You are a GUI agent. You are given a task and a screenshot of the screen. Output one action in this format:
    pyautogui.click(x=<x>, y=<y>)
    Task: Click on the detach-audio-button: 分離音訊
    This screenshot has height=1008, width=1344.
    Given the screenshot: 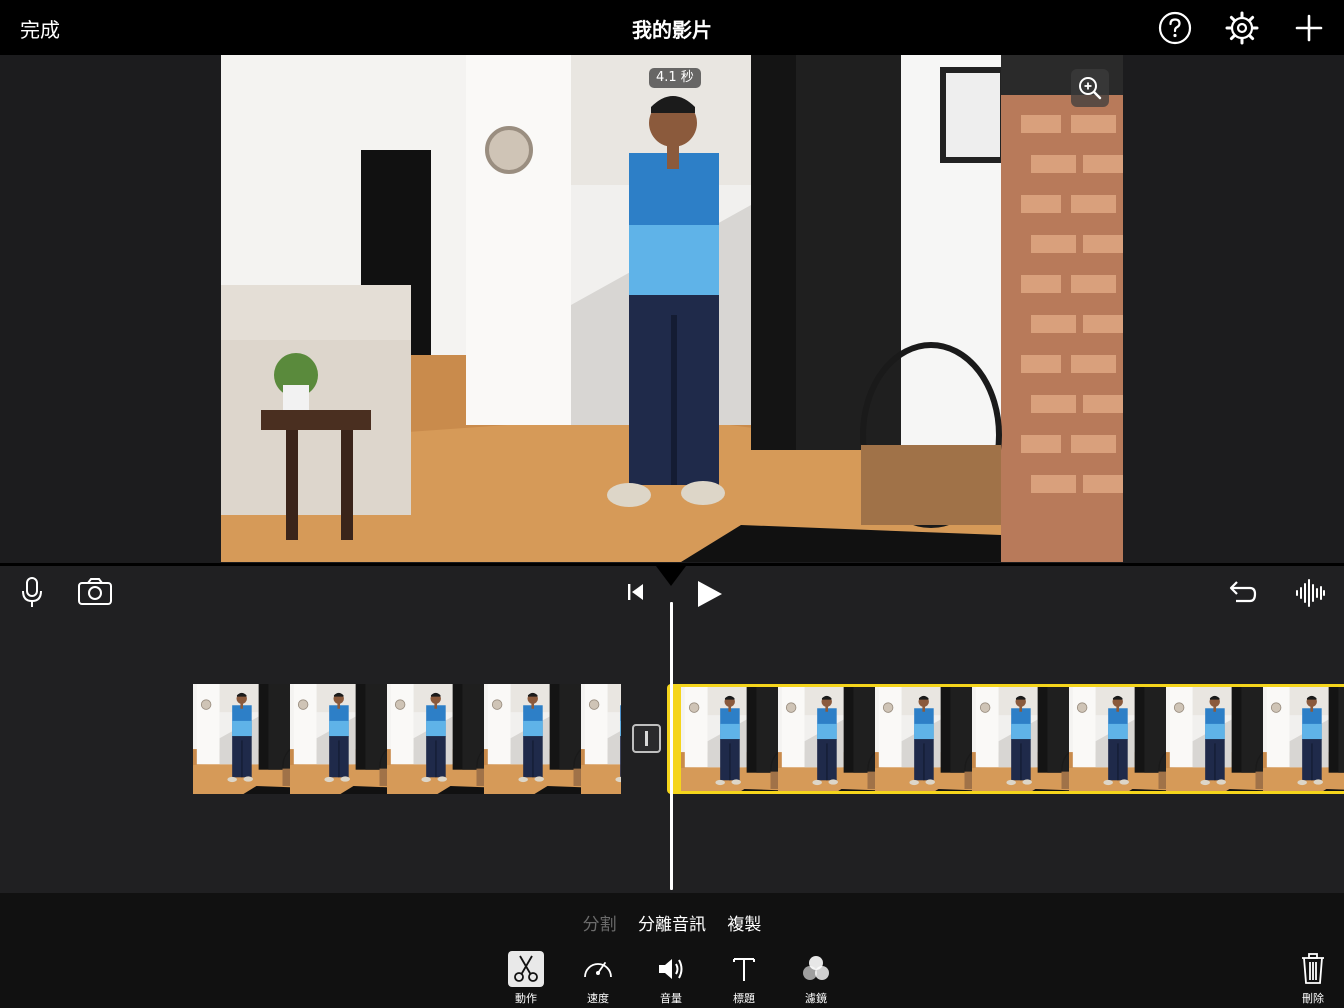 What is the action you would take?
    pyautogui.click(x=672, y=922)
    